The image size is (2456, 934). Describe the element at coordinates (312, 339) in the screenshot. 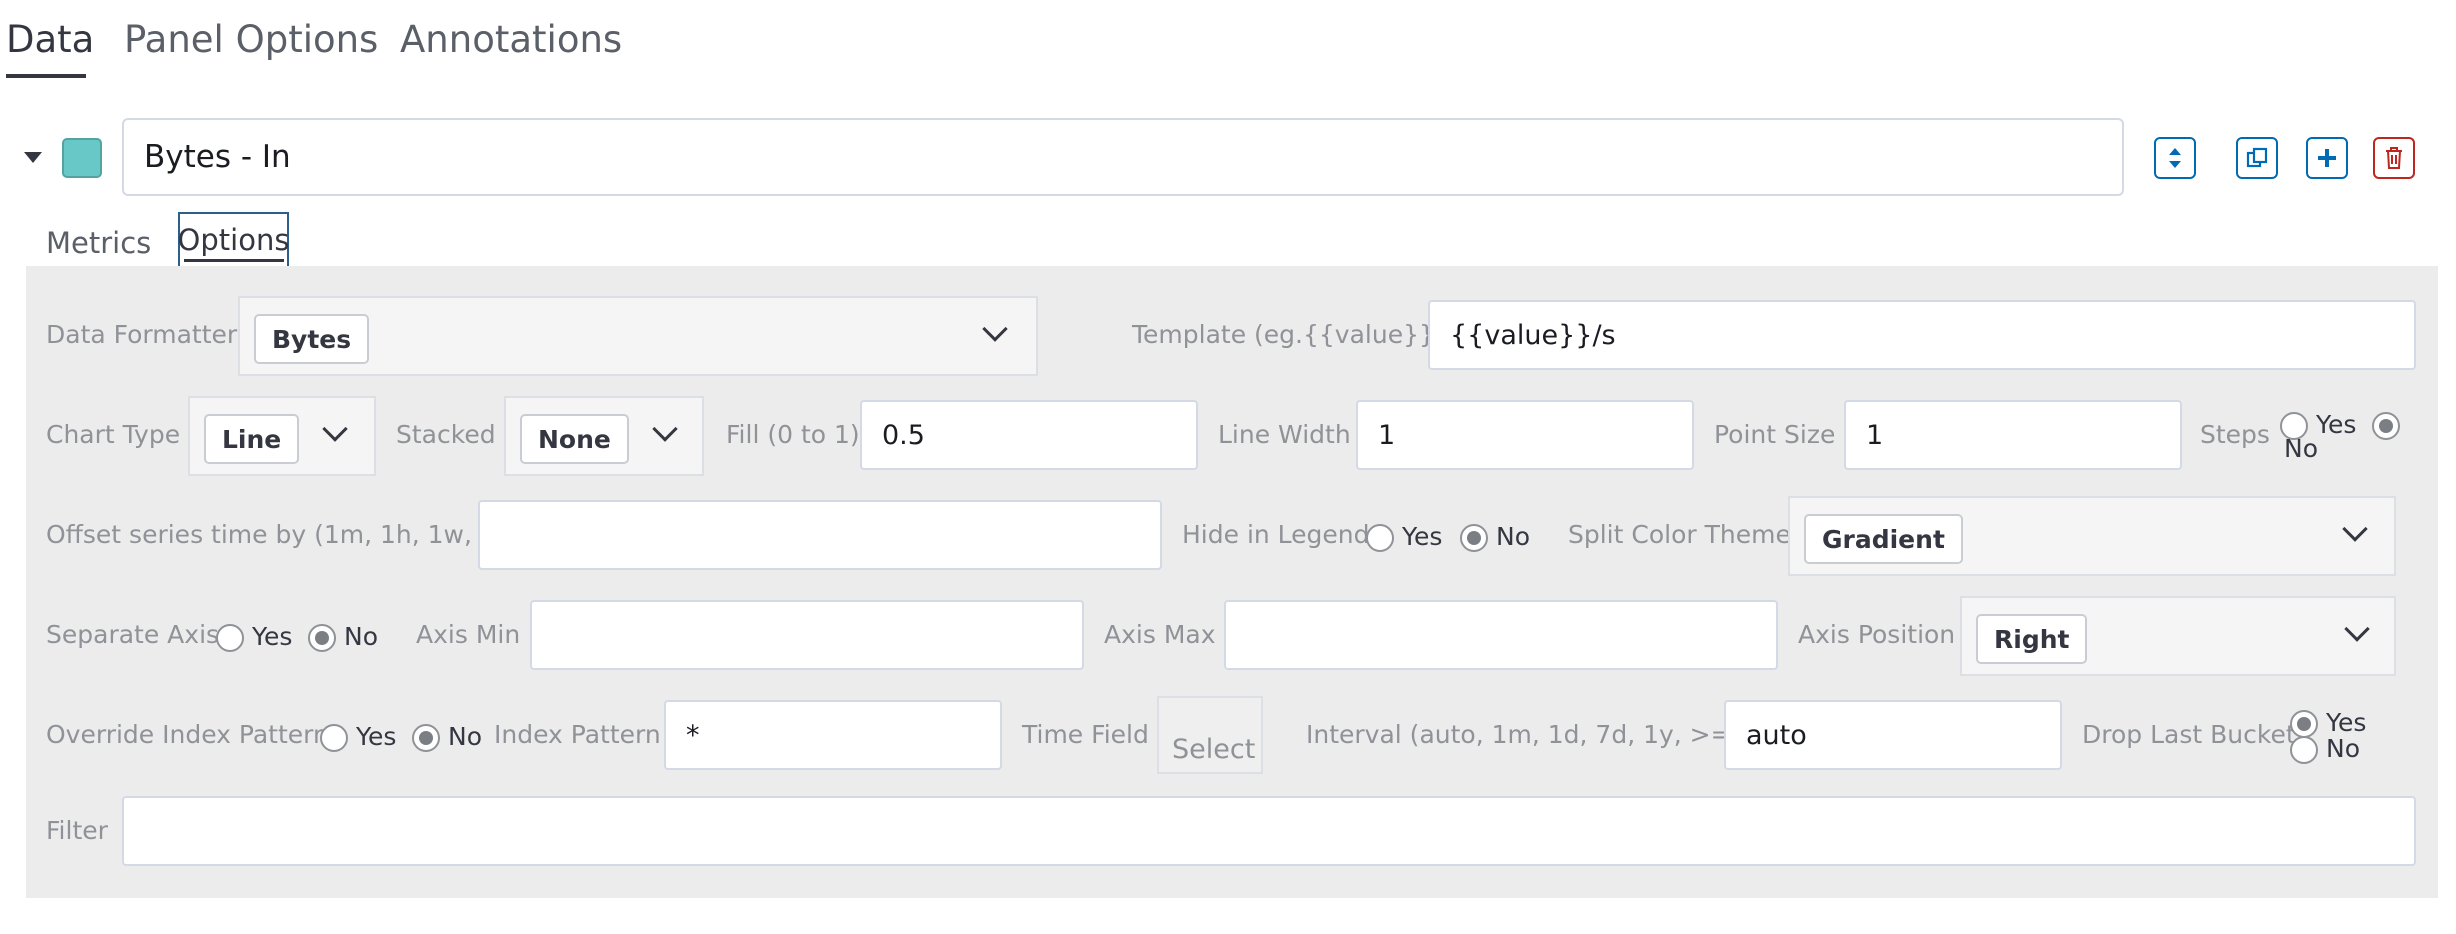

I see `data-formatter-value: Bytes` at that location.